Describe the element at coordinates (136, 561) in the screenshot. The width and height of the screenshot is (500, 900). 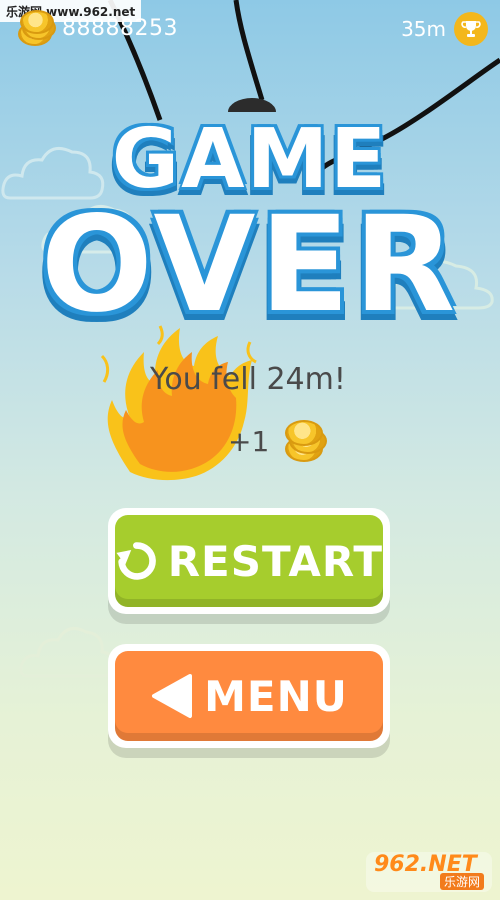
I see `restart-arrow-icon` at that location.